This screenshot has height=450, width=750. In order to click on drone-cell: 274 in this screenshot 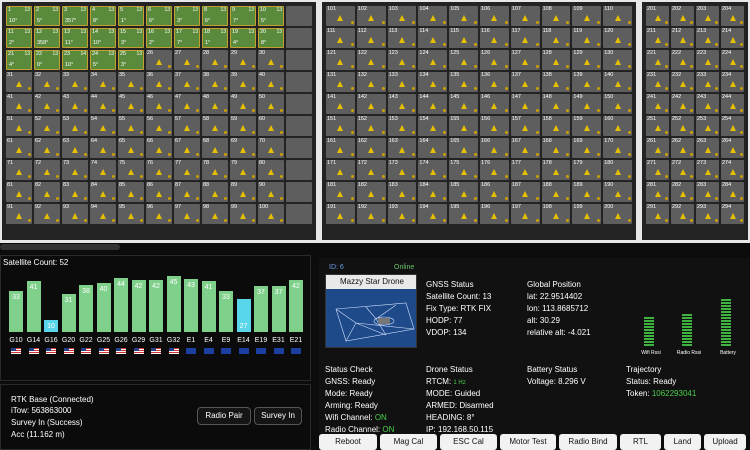, I will do `click(732, 170)`.